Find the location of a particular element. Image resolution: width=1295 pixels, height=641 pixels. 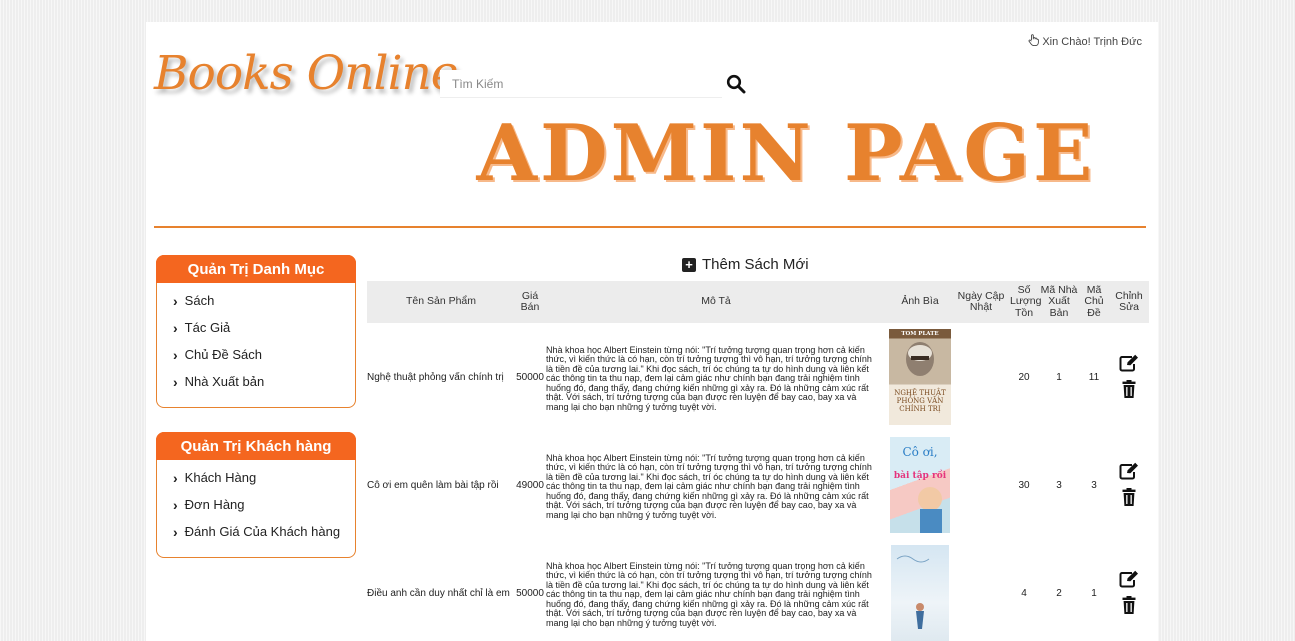

sidebar-item-label: Chủ Đề Sách is located at coordinates (223, 354).